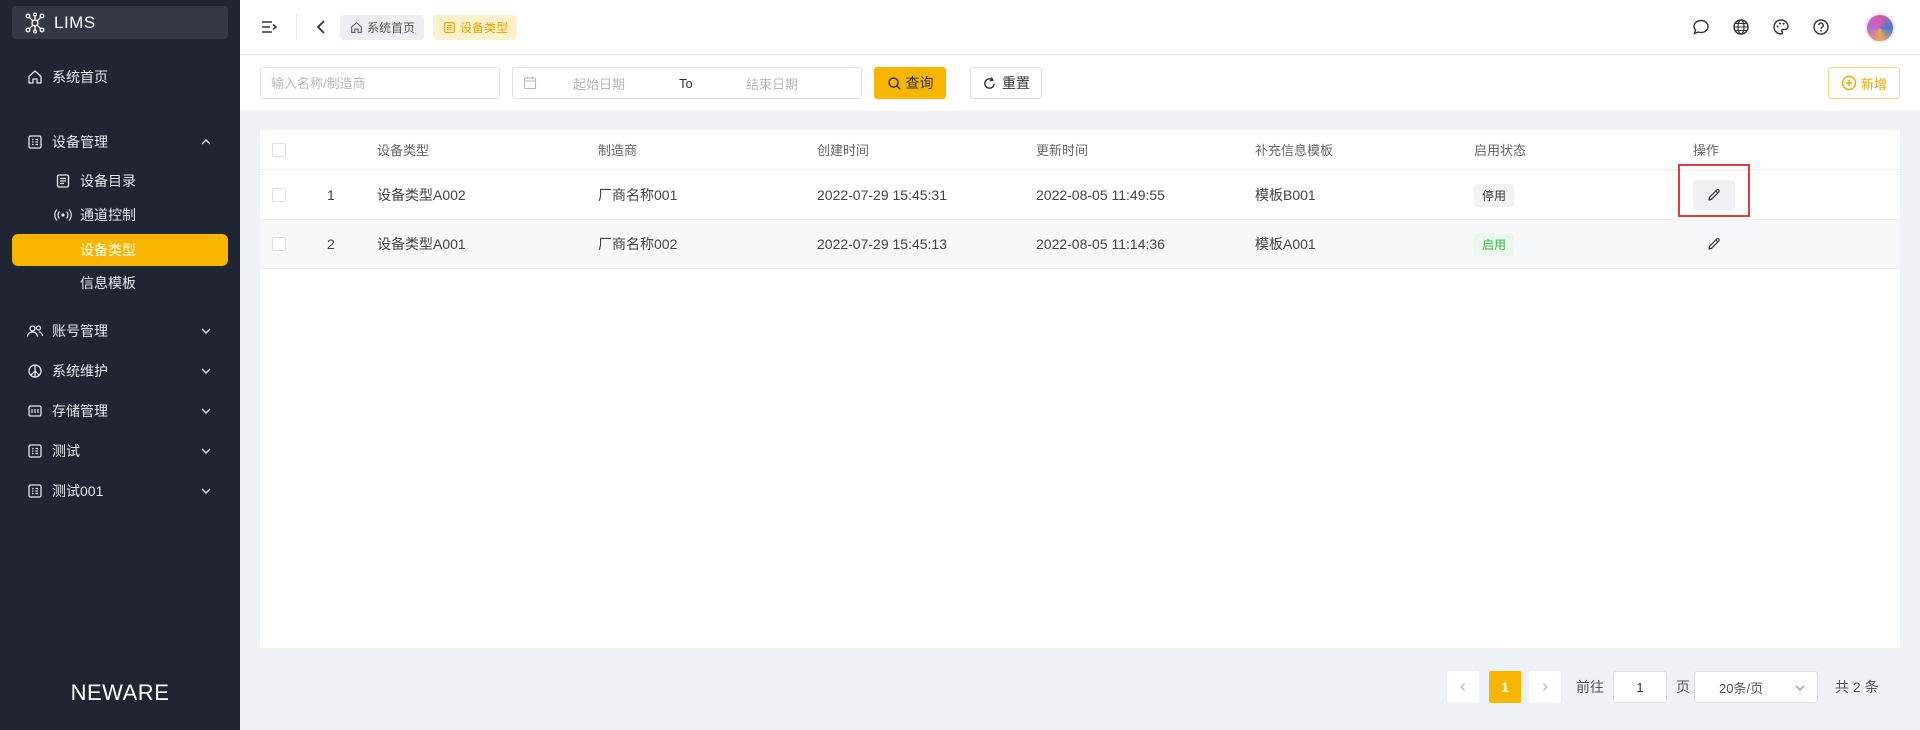 The height and width of the screenshot is (730, 1920). What do you see at coordinates (421, 244) in the screenshot?
I see `cell-type: 设备类型A001` at bounding box center [421, 244].